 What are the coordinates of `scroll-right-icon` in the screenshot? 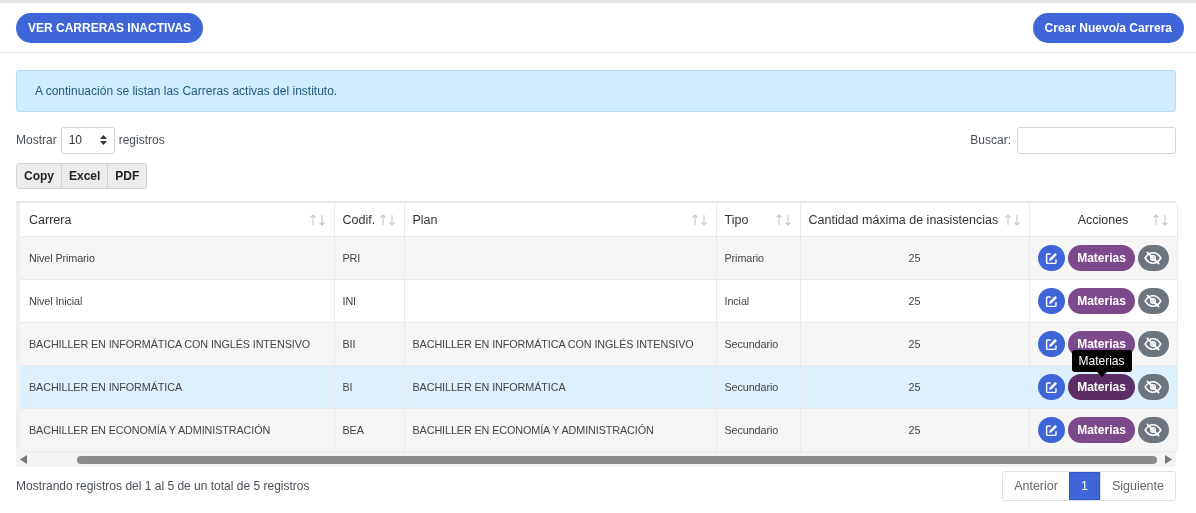 It's located at (1168, 459).